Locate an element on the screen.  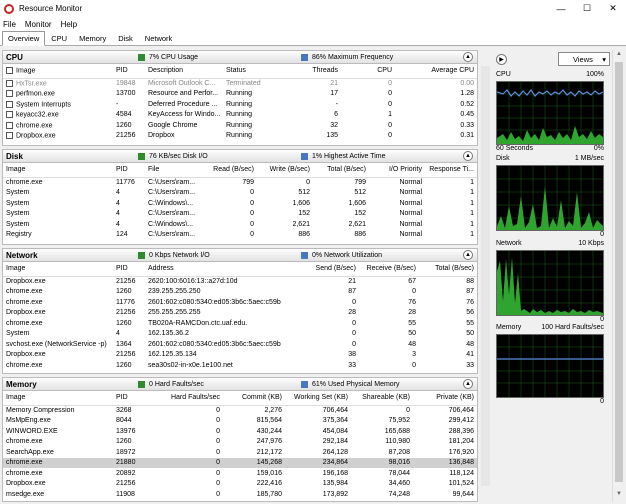
column-header: Write (B/sec) is located at coordinates (285, 170).